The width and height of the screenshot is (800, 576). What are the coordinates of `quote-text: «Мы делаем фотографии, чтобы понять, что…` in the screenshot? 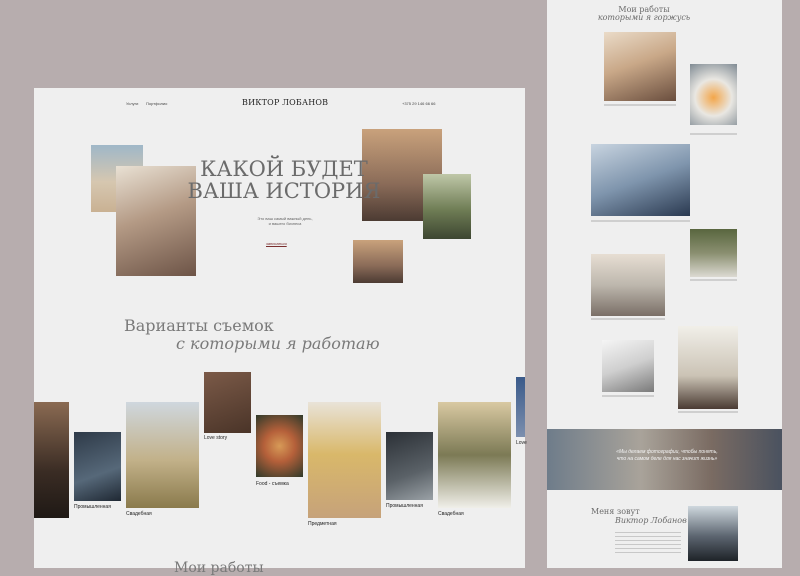 It's located at (667, 456).